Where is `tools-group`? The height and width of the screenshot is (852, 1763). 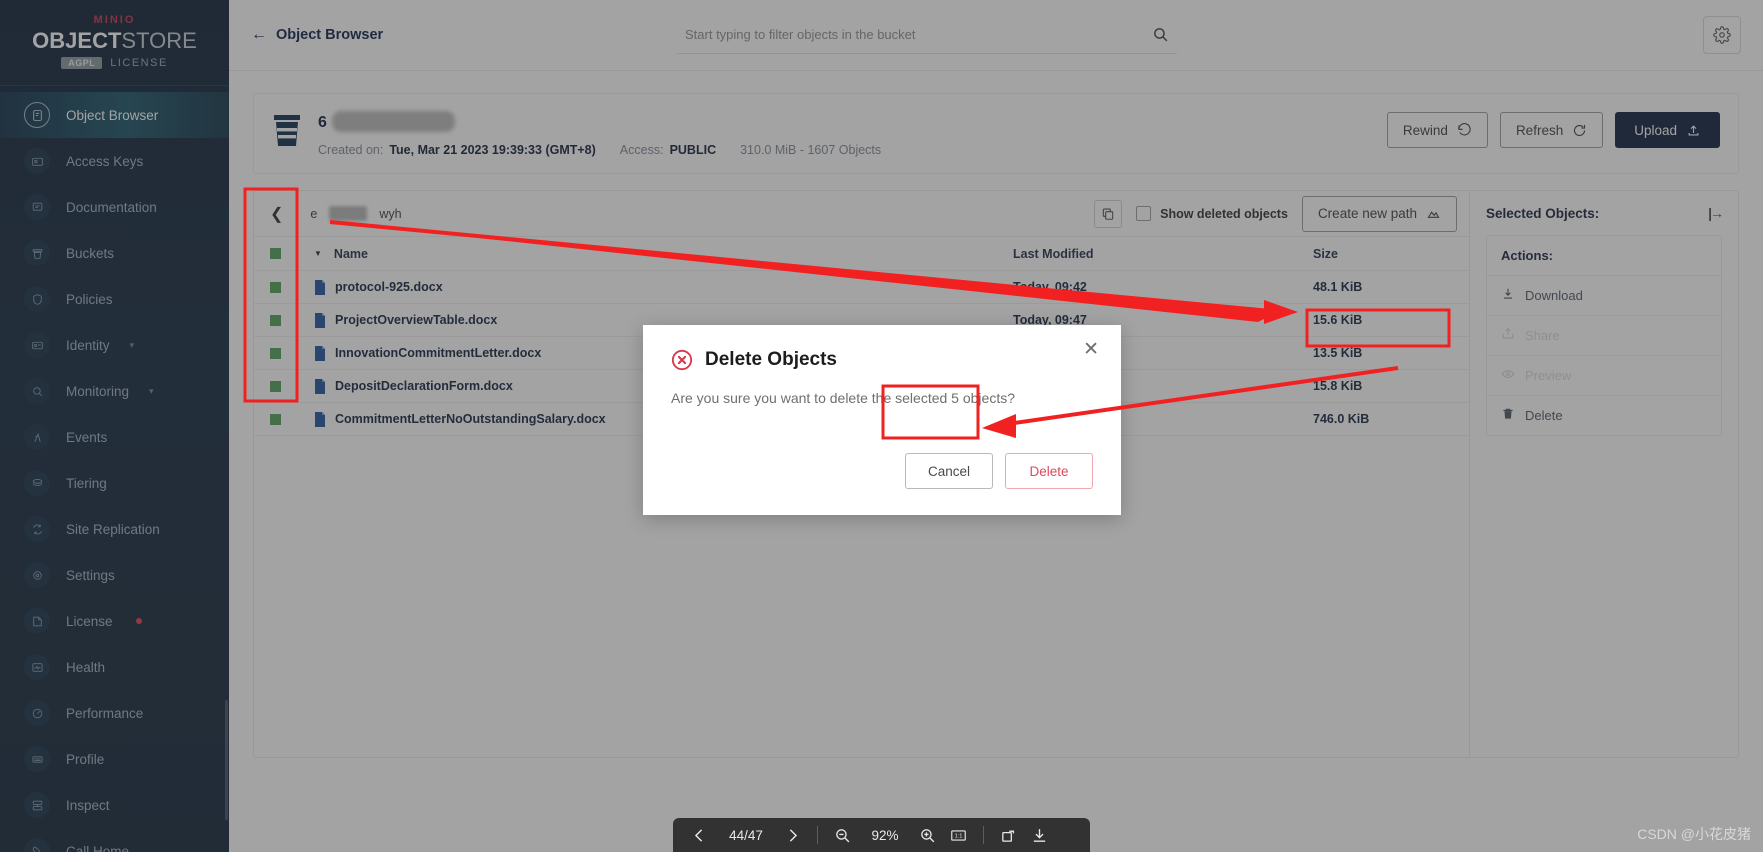
tools-group is located at coordinates (1024, 835).